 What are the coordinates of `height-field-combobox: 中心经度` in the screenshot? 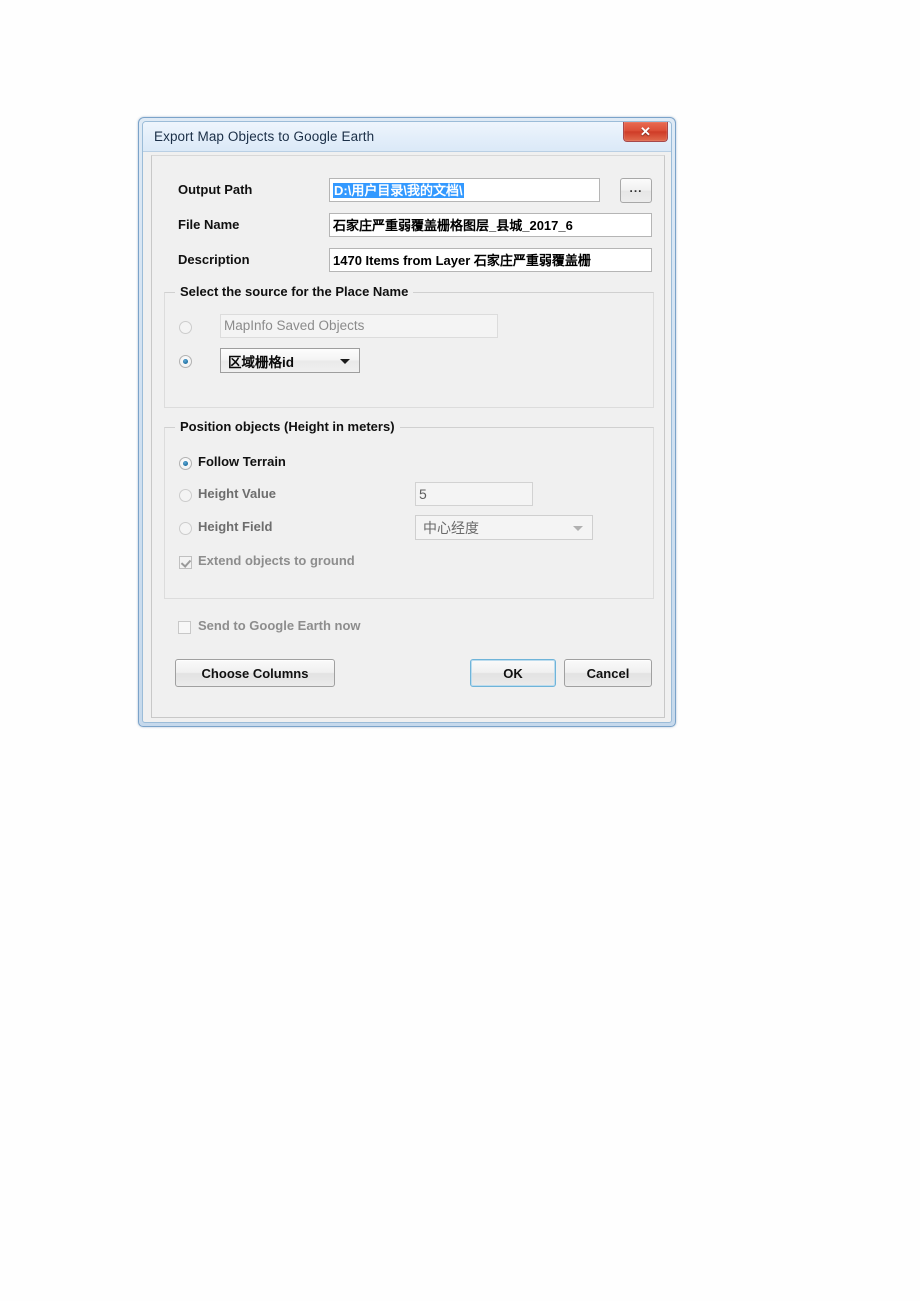 It's located at (504, 527).